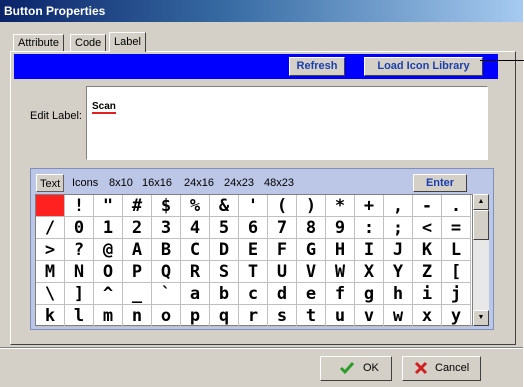 This screenshot has height=387, width=524. Describe the element at coordinates (166, 206) in the screenshot. I see `char-key: $` at that location.